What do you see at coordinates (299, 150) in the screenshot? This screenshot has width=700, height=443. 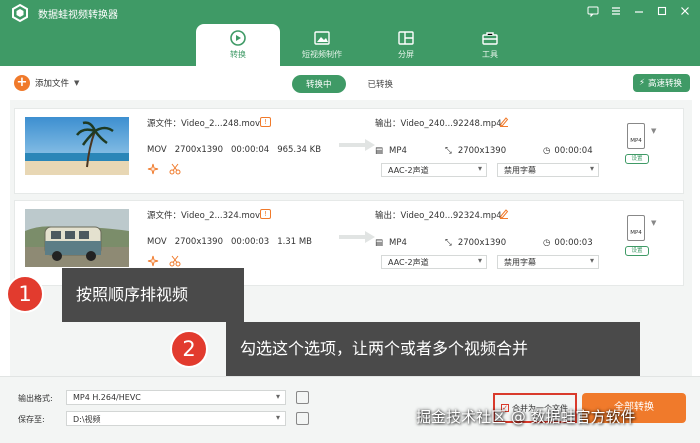 I see `source-size: 965.34 KB` at bounding box center [299, 150].